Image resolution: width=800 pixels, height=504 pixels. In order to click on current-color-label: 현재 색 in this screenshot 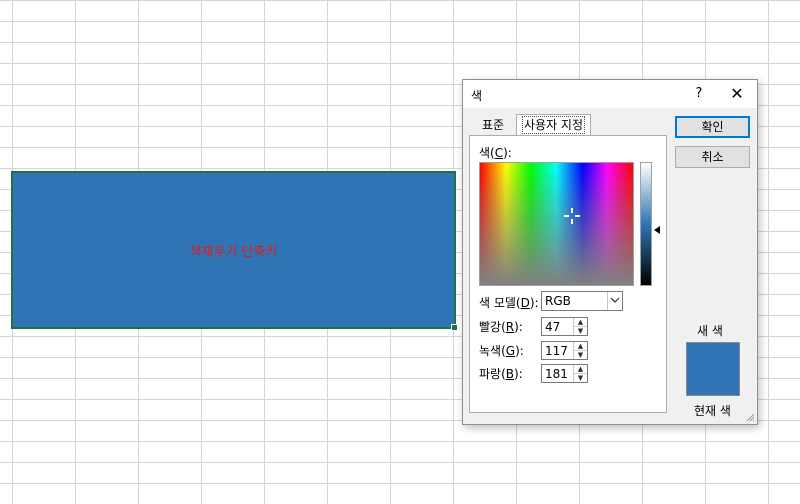, I will do `click(712, 411)`.